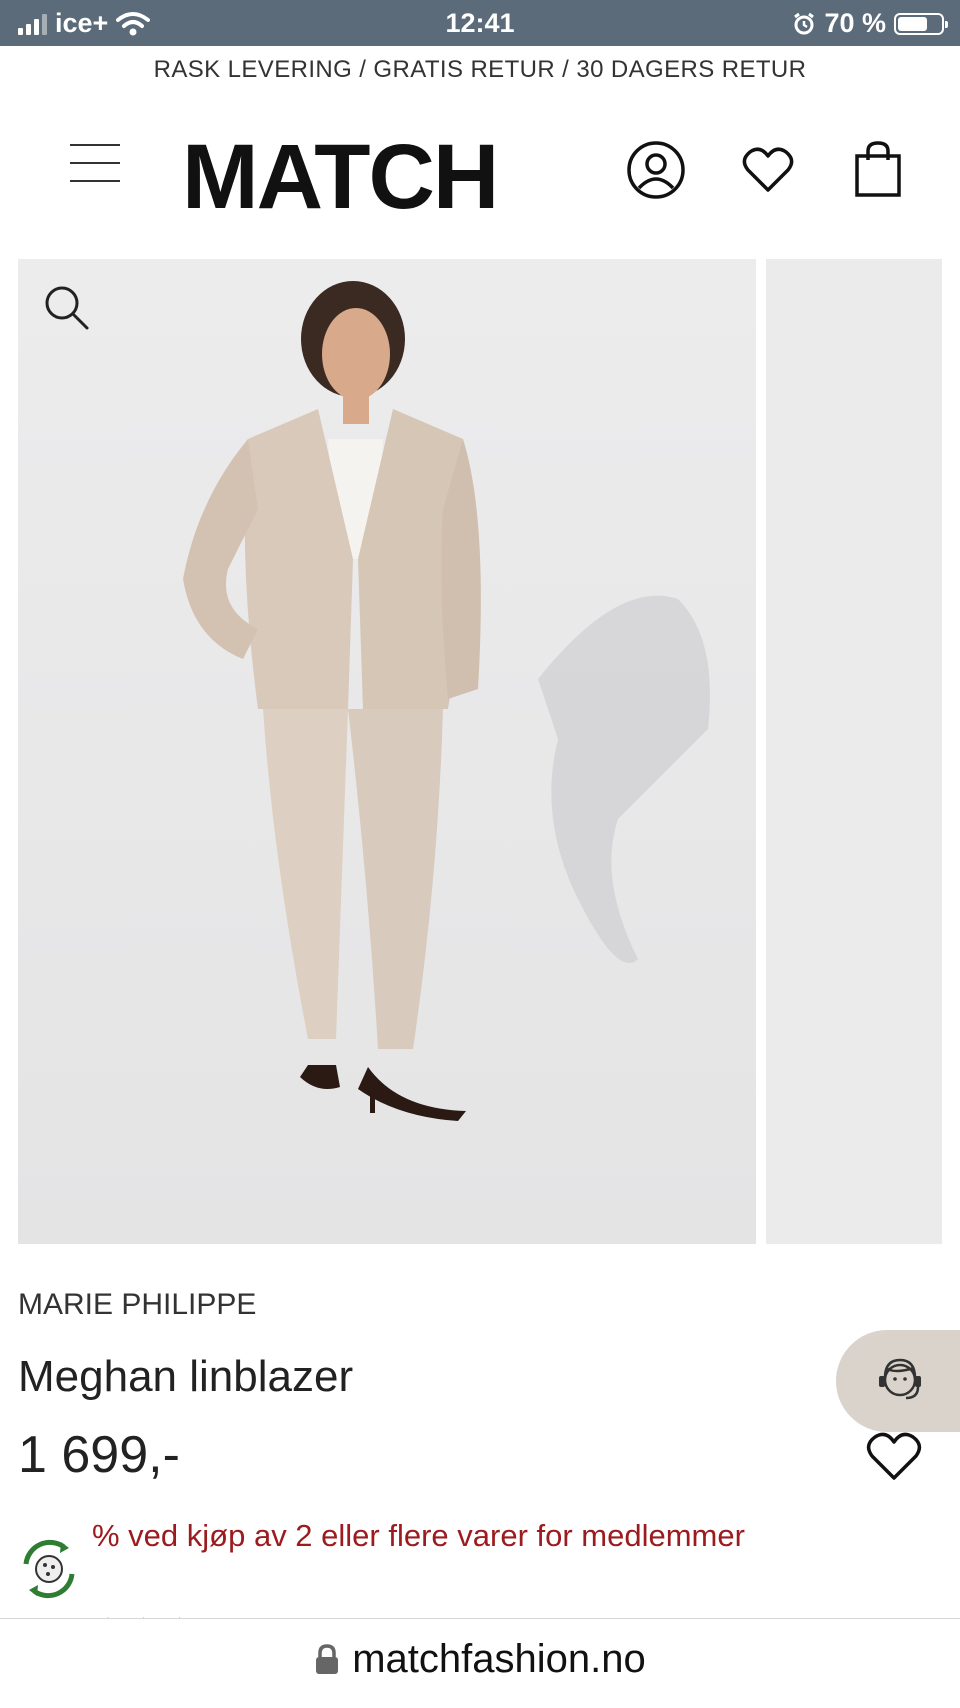 The height and width of the screenshot is (1708, 960). I want to click on wishlist-heart-icon, so click(894, 1457).